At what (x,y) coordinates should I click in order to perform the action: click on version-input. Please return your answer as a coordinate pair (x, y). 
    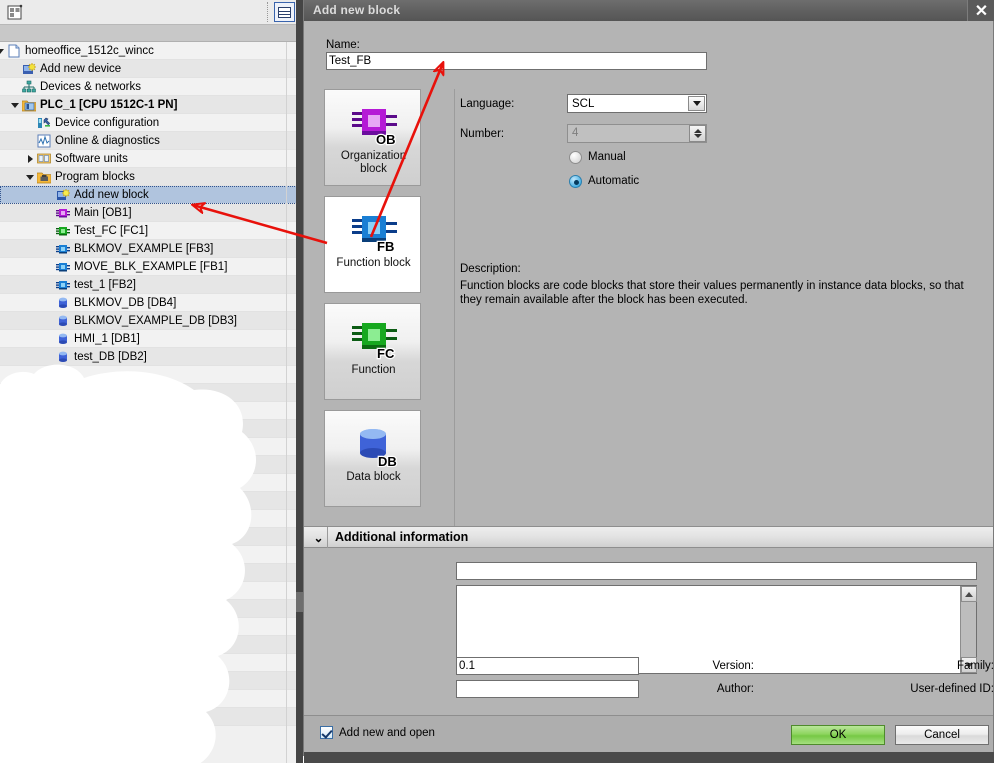
    Looking at the image, I should click on (547, 666).